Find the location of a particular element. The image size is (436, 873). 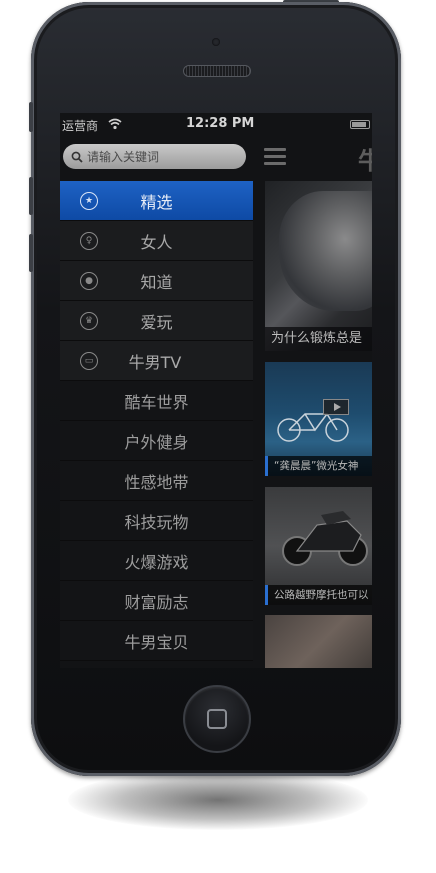

volume-up-button is located at coordinates (31, 196).